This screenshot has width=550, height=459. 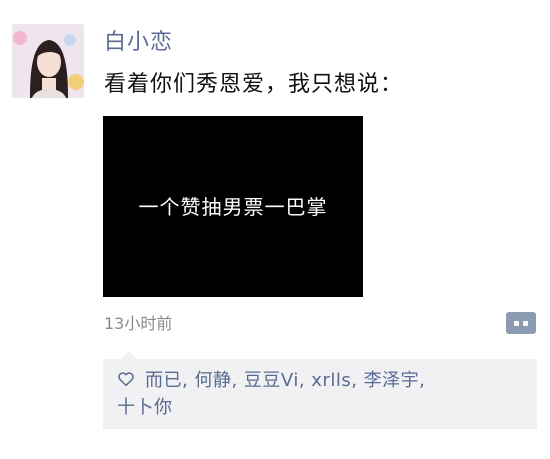 What do you see at coordinates (212, 380) in the screenshot?
I see `liker-name: 何静` at bounding box center [212, 380].